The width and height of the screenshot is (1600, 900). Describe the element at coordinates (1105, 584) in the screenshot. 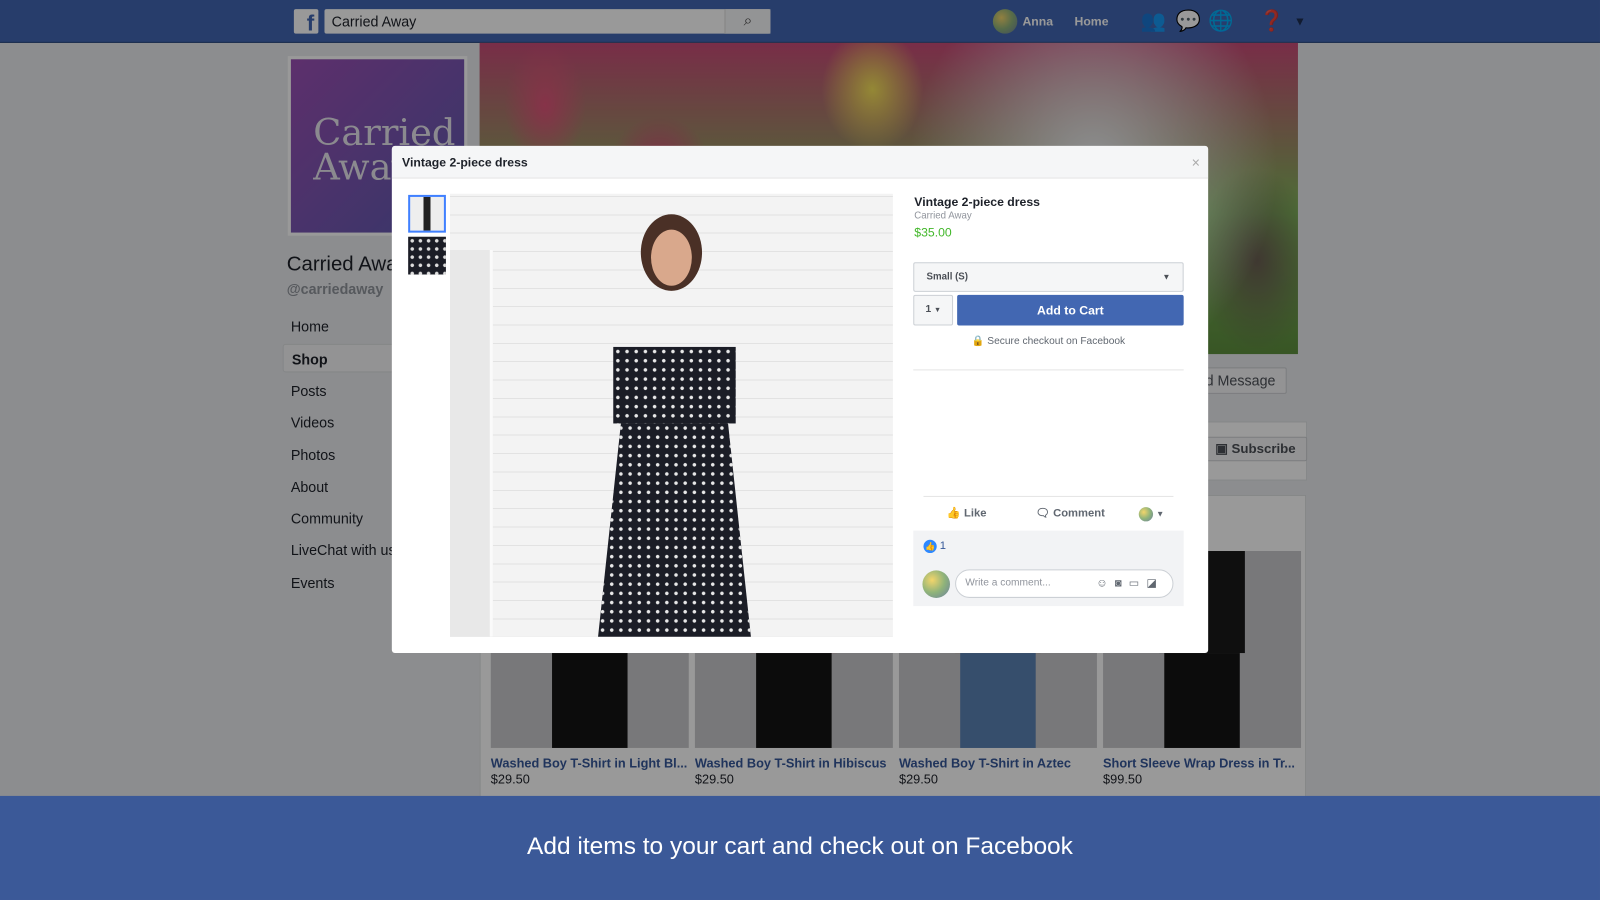

I see `emoji-icon: ☺` at that location.